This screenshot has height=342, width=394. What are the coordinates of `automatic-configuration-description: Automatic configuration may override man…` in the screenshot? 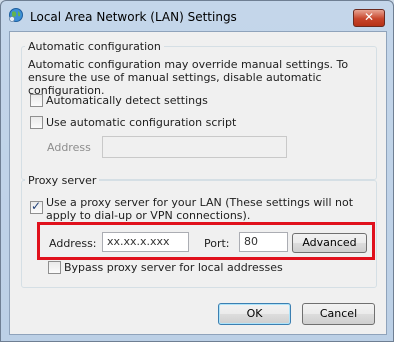 It's located at (188, 77).